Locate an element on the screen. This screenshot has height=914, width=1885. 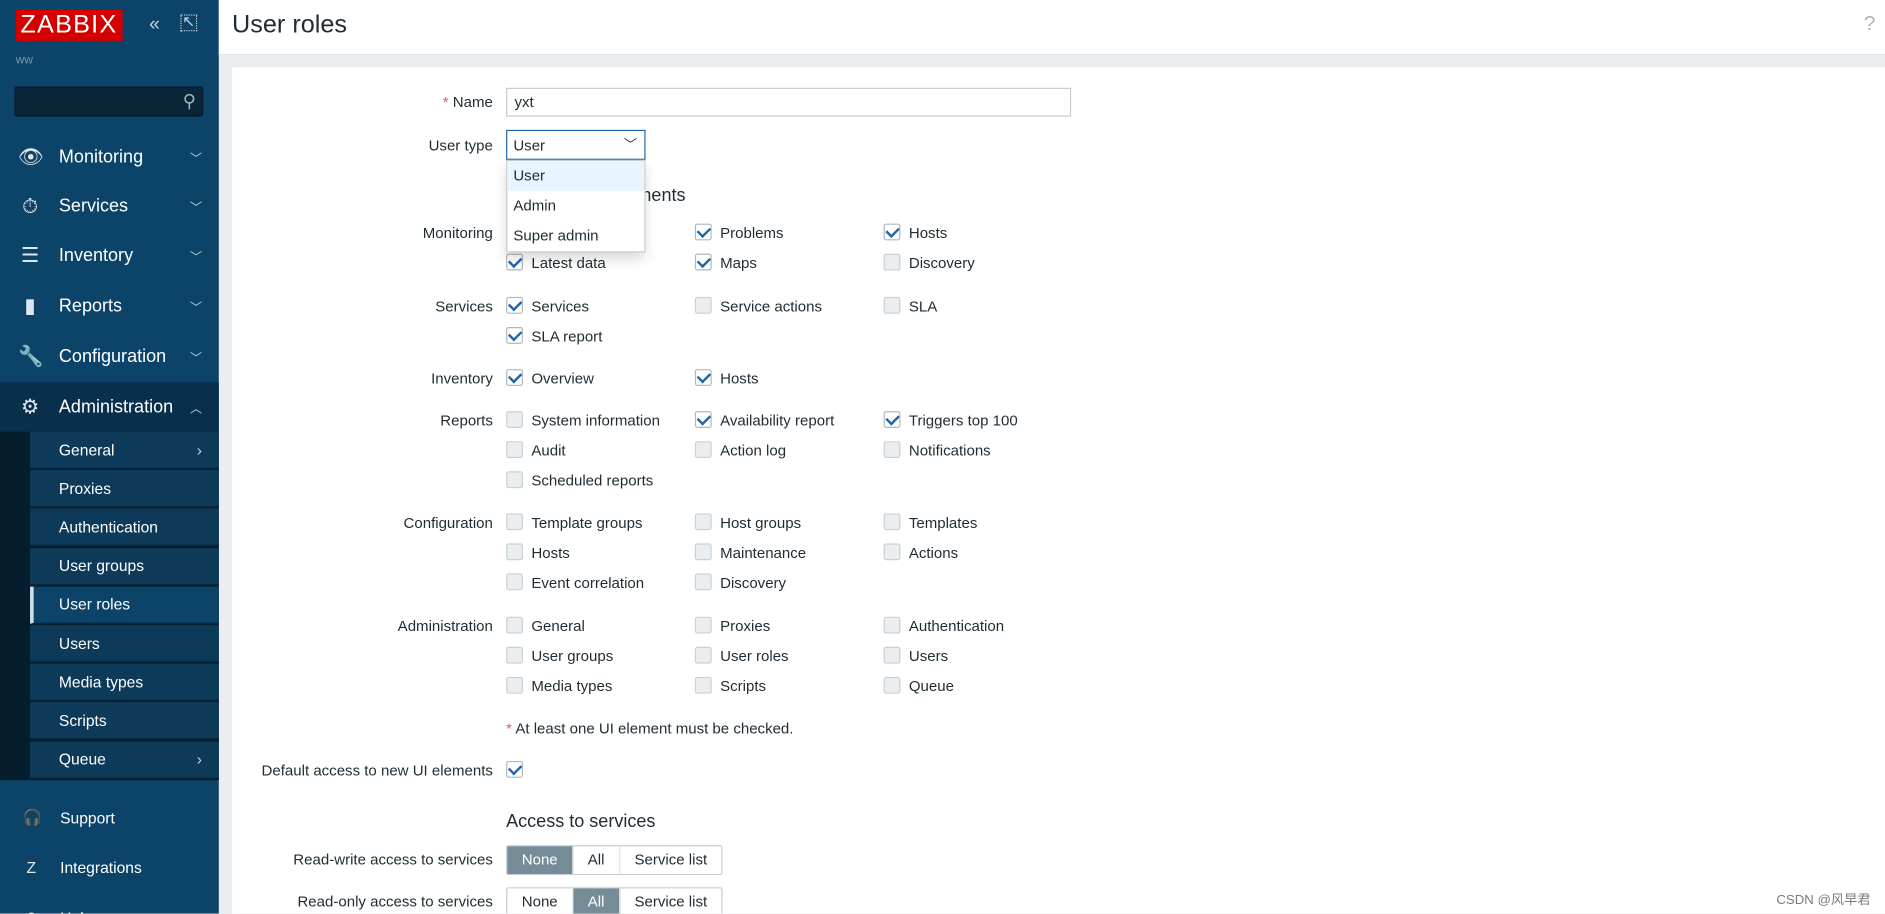
checkbox-label-user-groups: User groups is located at coordinates (572, 656).